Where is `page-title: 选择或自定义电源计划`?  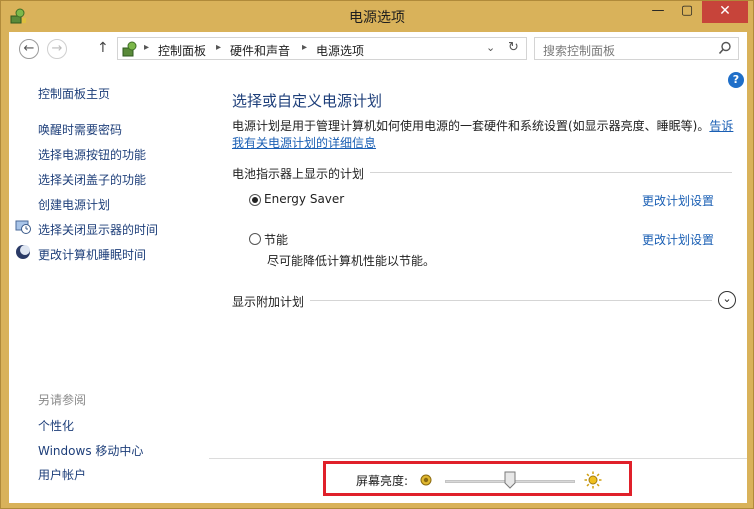
page-title: 选择或自定义电源计划 is located at coordinates (307, 101).